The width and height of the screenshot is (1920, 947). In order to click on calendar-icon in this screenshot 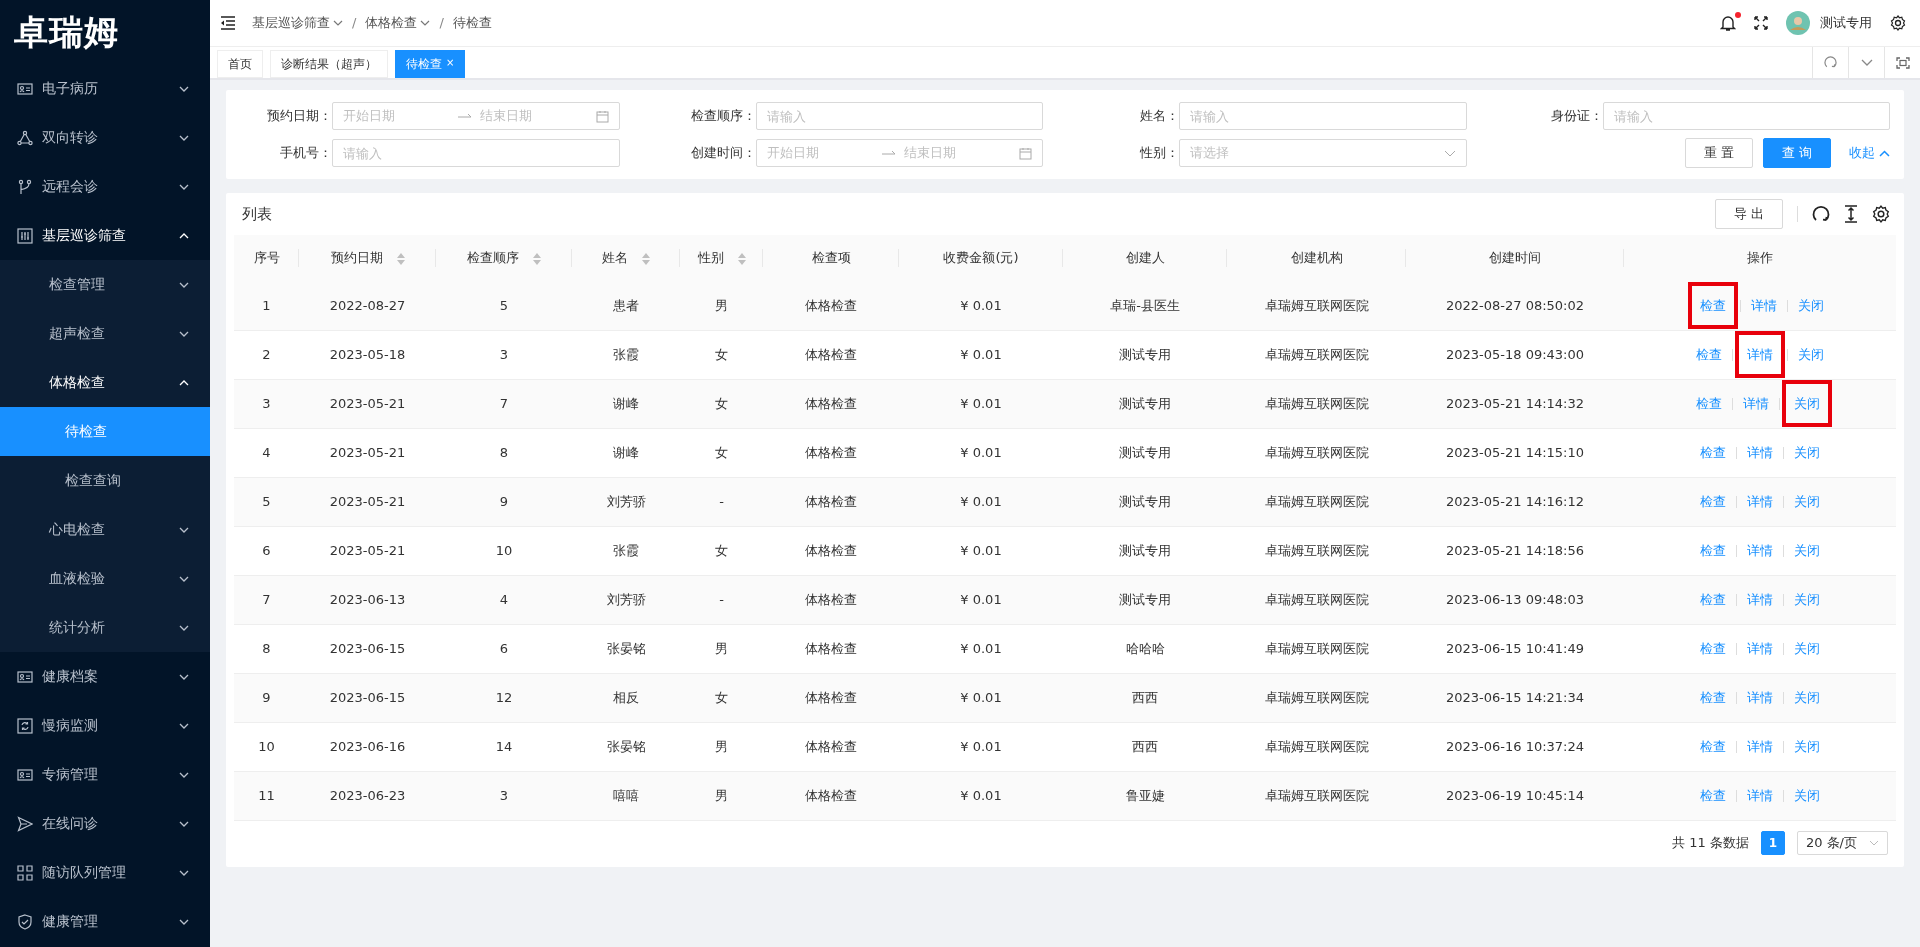, I will do `click(1025, 153)`.